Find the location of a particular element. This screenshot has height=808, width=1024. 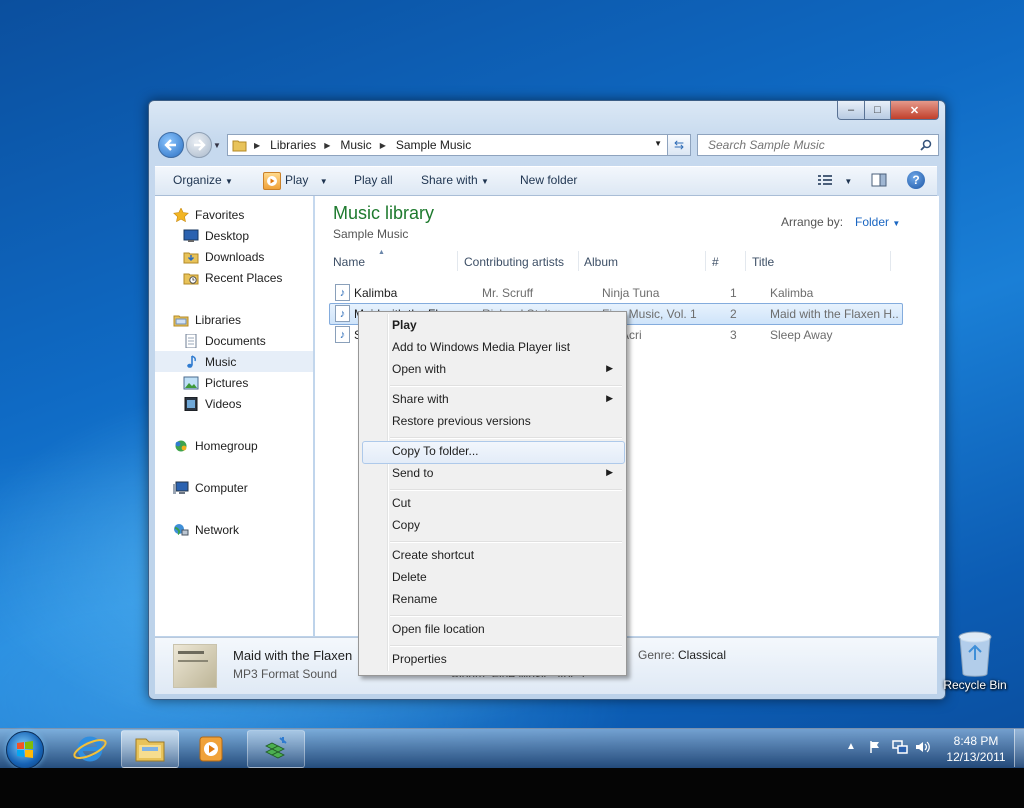

app-grid-icon is located at coordinates (276, 748).